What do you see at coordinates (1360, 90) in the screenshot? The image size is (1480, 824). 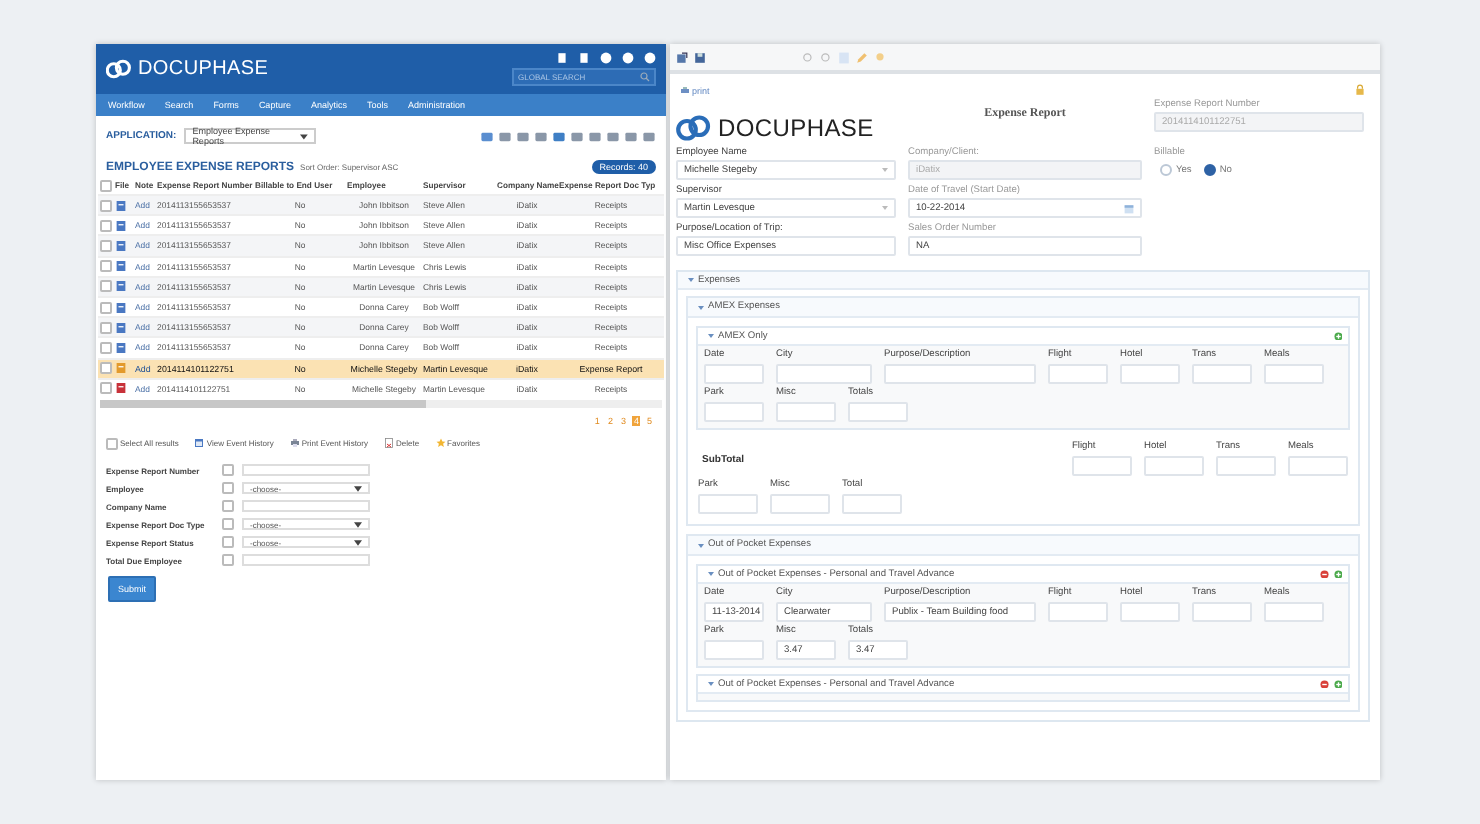 I see `lock-icon` at bounding box center [1360, 90].